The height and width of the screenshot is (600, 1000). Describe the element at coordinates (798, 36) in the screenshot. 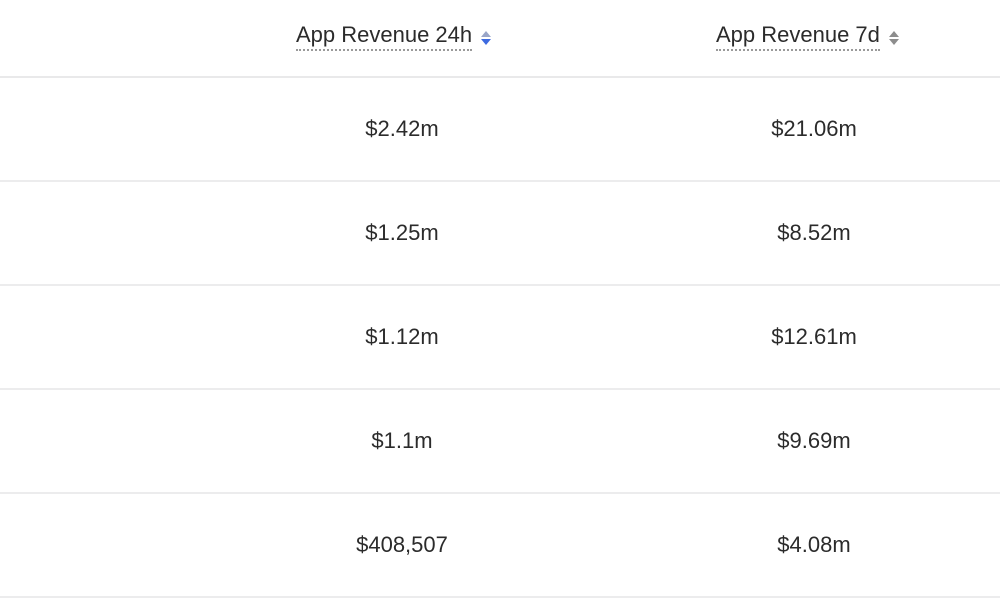

I see `column-header-label: App Revenue 7d` at that location.